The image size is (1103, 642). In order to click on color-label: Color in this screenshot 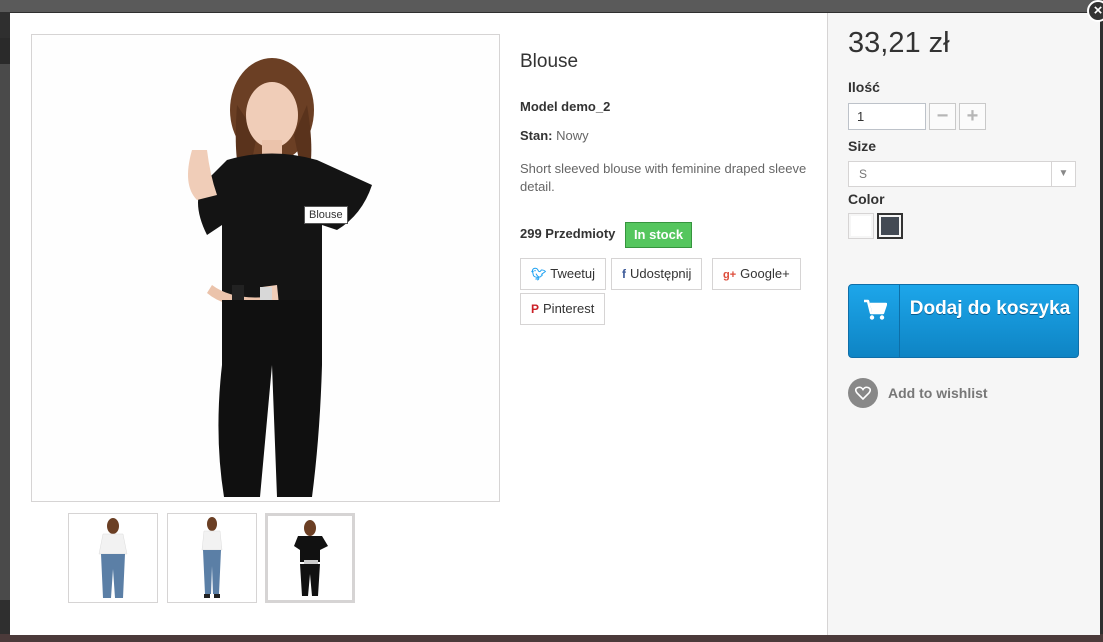, I will do `click(866, 199)`.